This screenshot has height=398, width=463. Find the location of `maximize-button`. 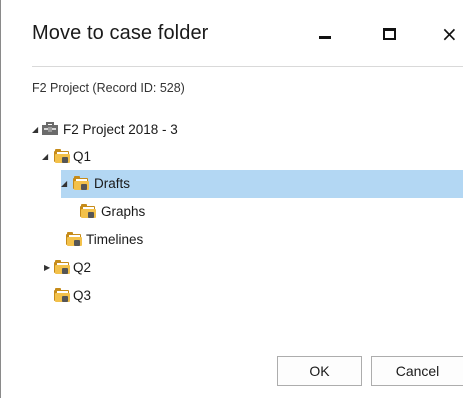

maximize-button is located at coordinates (390, 35).